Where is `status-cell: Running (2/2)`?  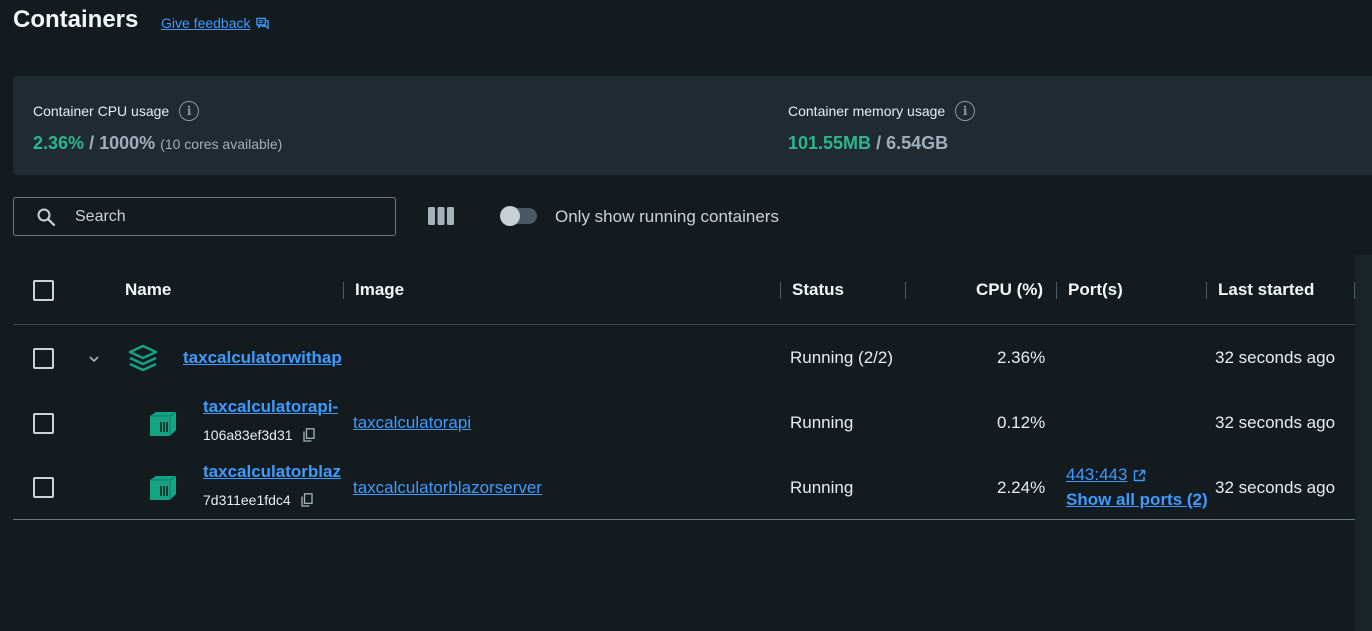 status-cell: Running (2/2) is located at coordinates (842, 357).